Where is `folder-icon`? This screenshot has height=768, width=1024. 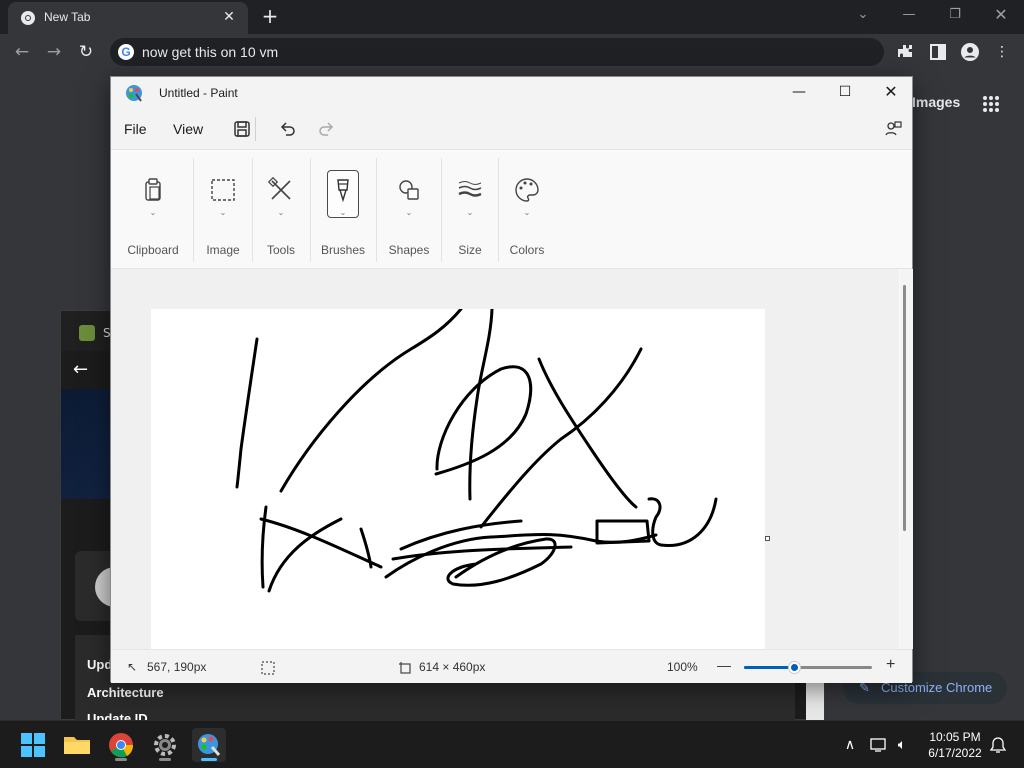 folder-icon is located at coordinates (77, 745).